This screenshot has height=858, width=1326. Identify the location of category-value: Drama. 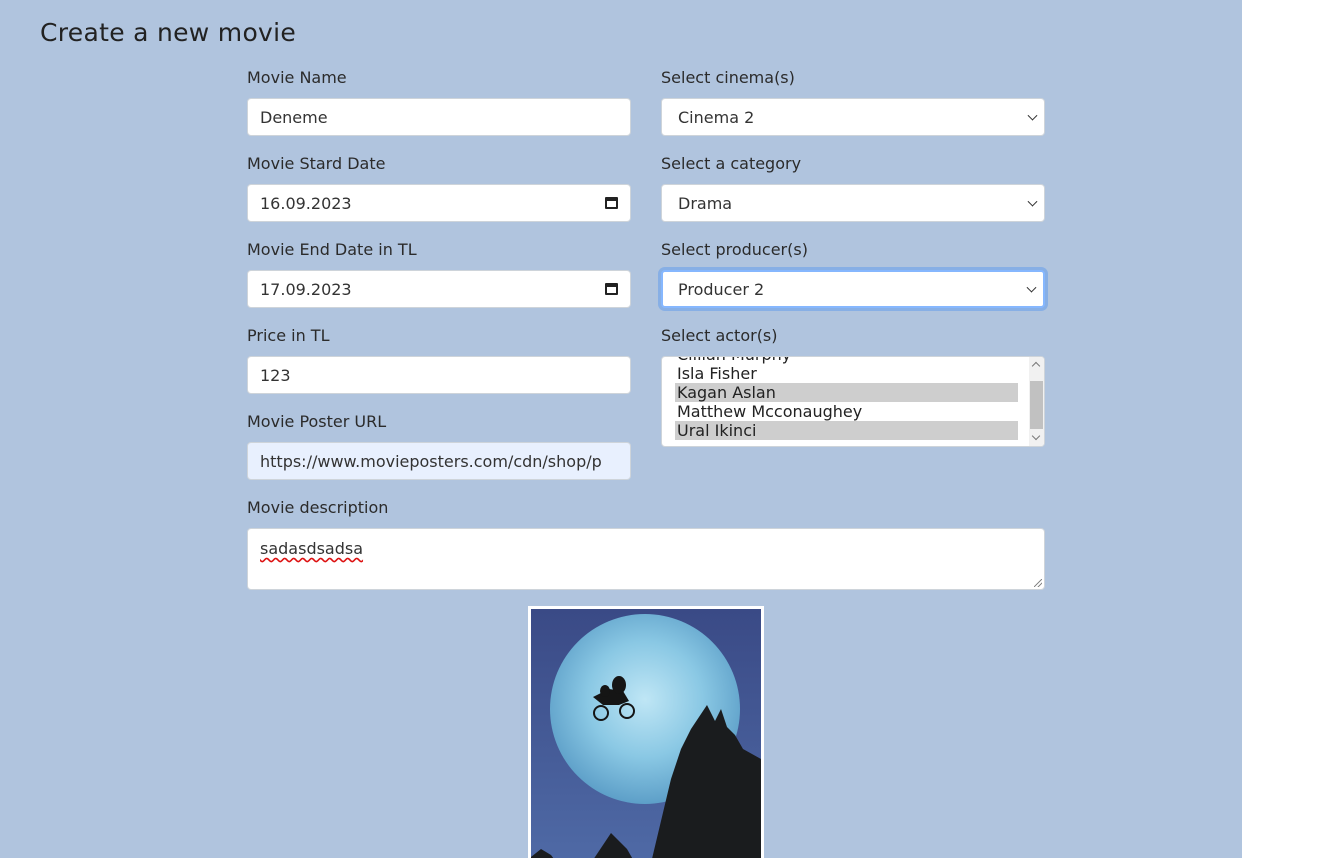
(705, 203).